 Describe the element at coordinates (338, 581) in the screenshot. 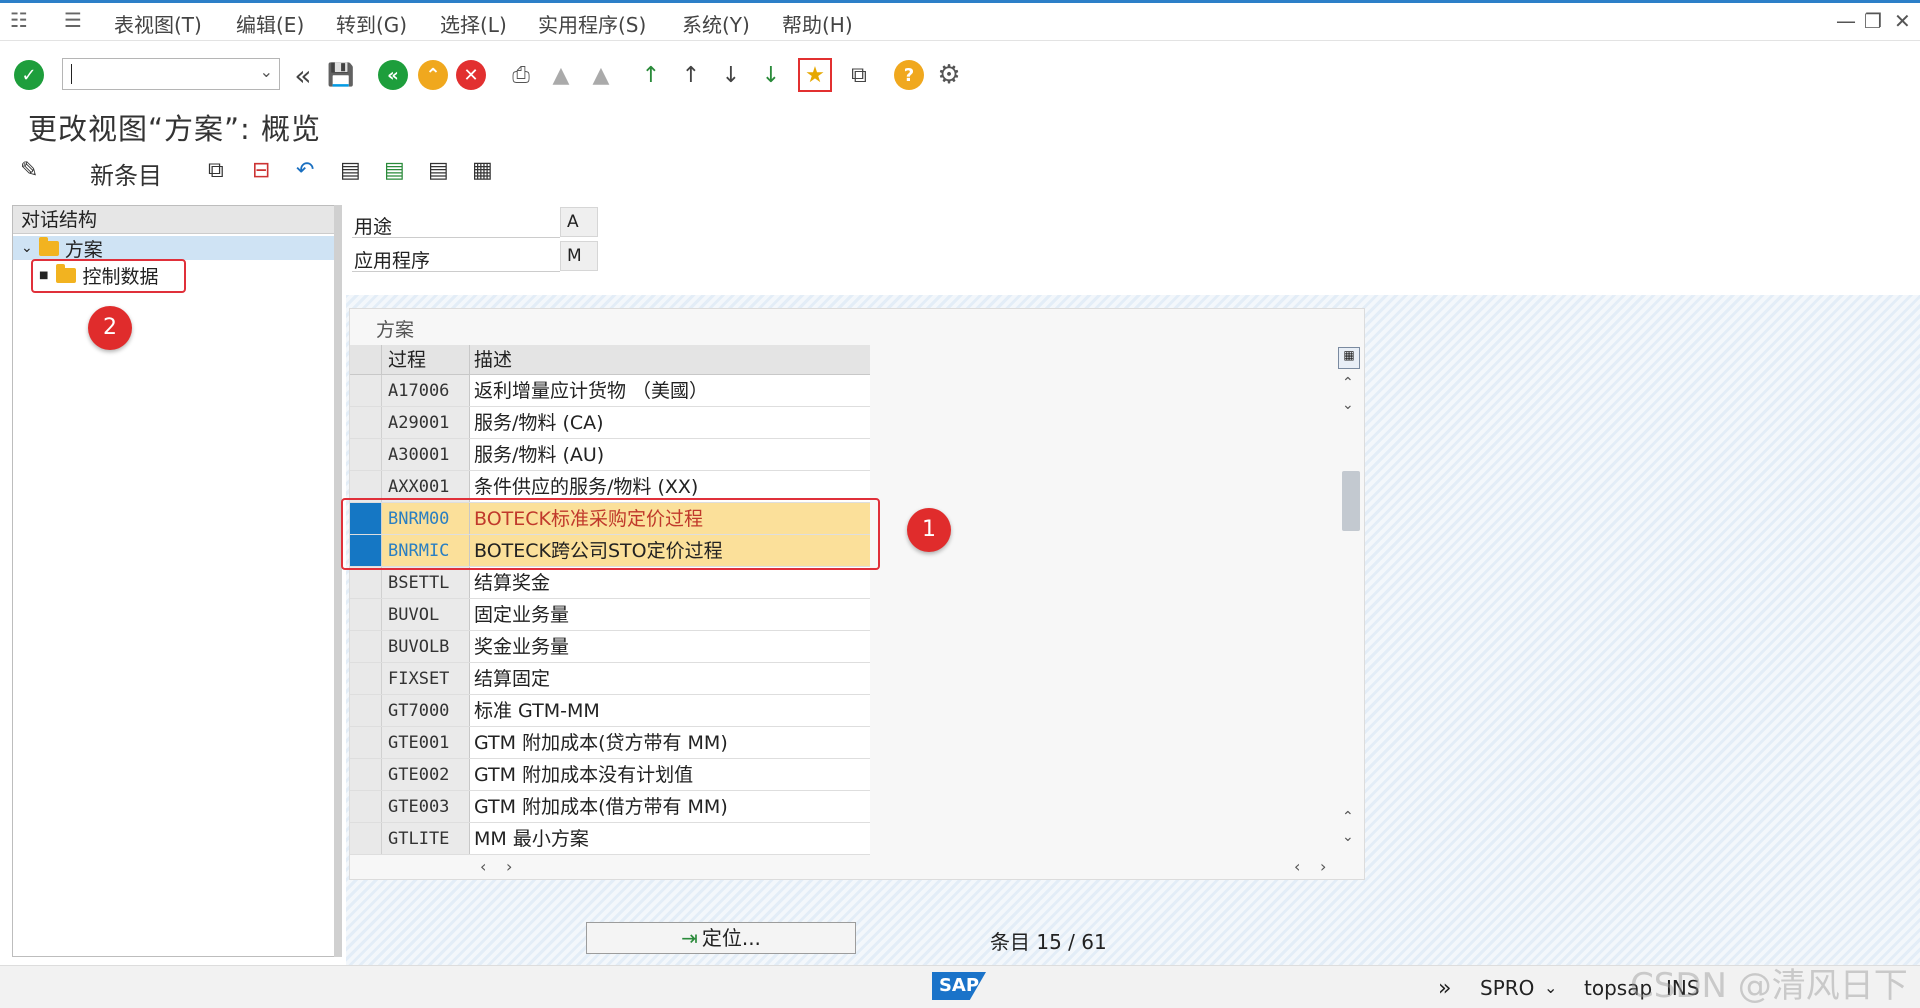

I see `panel-splitter` at that location.